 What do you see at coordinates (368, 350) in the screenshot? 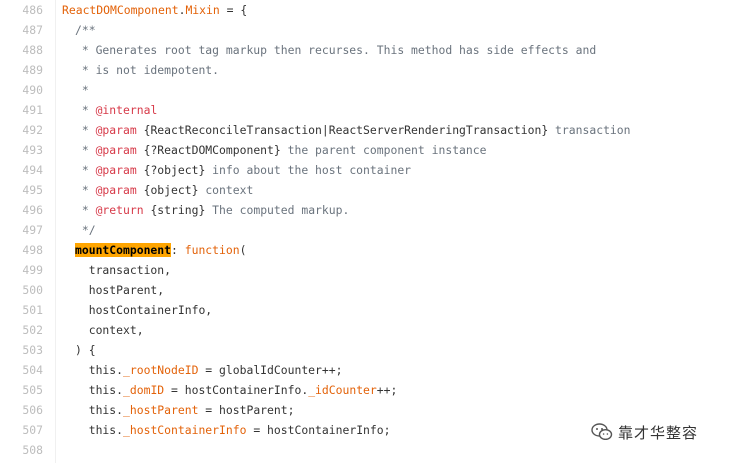
I see `code-line: 503 ) {` at bounding box center [368, 350].